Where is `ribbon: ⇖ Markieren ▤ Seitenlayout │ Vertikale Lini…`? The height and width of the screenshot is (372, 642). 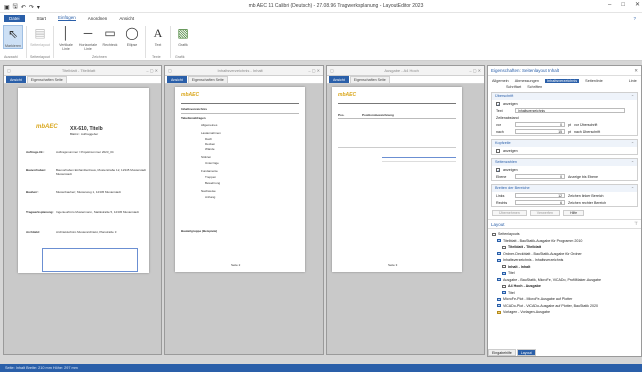 ribbon: ⇖ Markieren ▤ Seitenlayout │ Vertikale Lini… is located at coordinates (321, 42).